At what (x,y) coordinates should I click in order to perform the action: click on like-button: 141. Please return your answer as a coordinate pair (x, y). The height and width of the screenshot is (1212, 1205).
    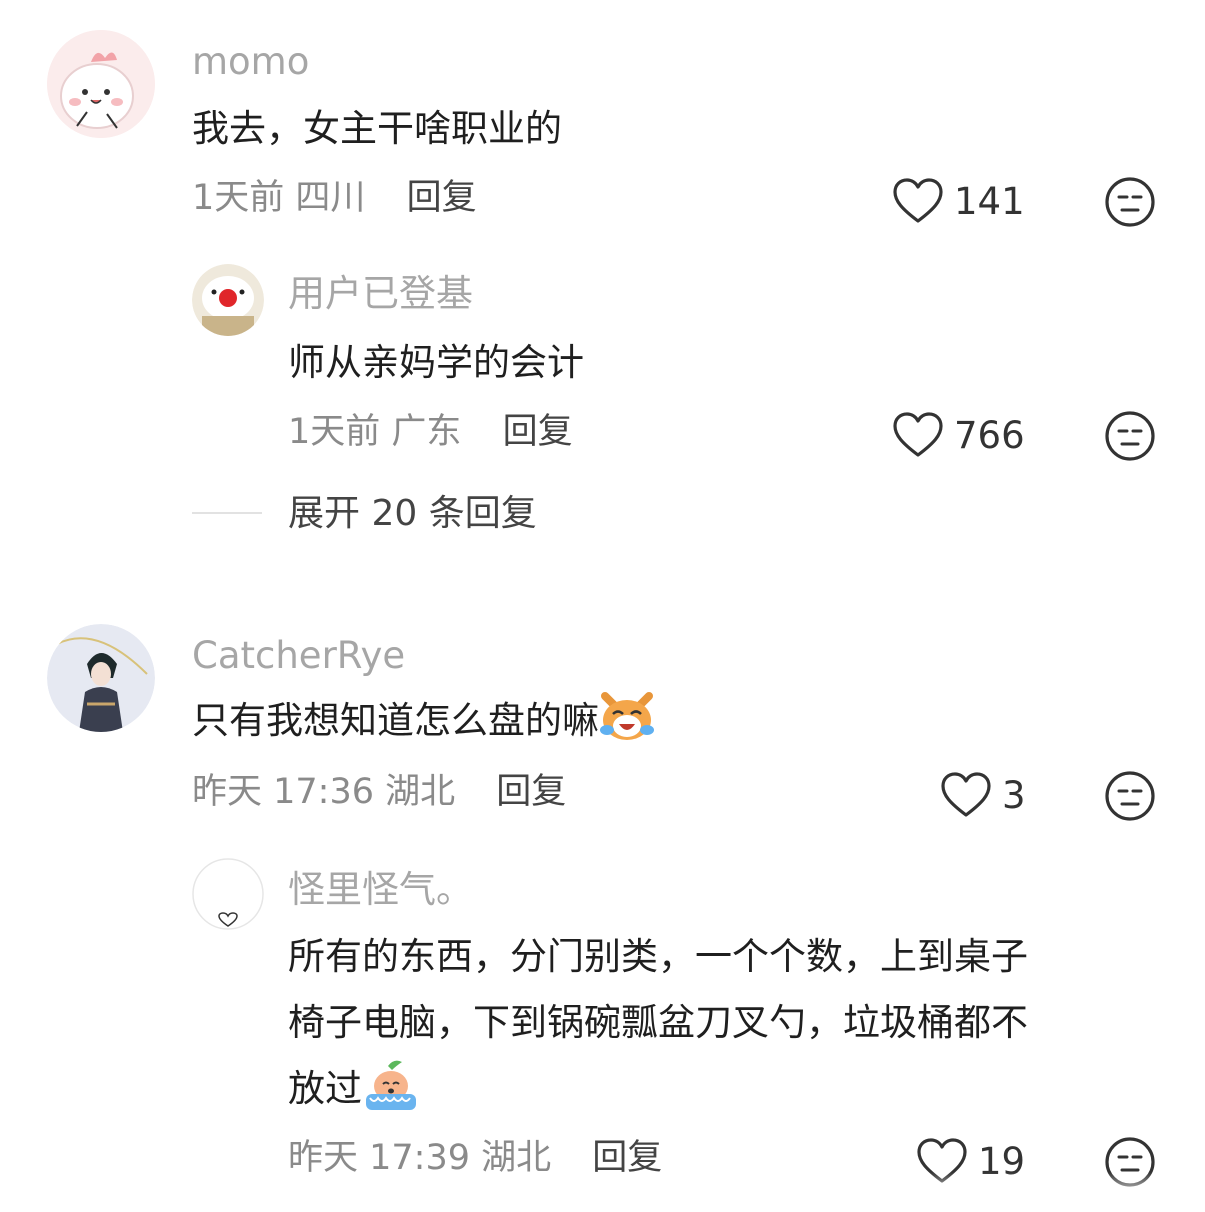
    Looking at the image, I should click on (958, 201).